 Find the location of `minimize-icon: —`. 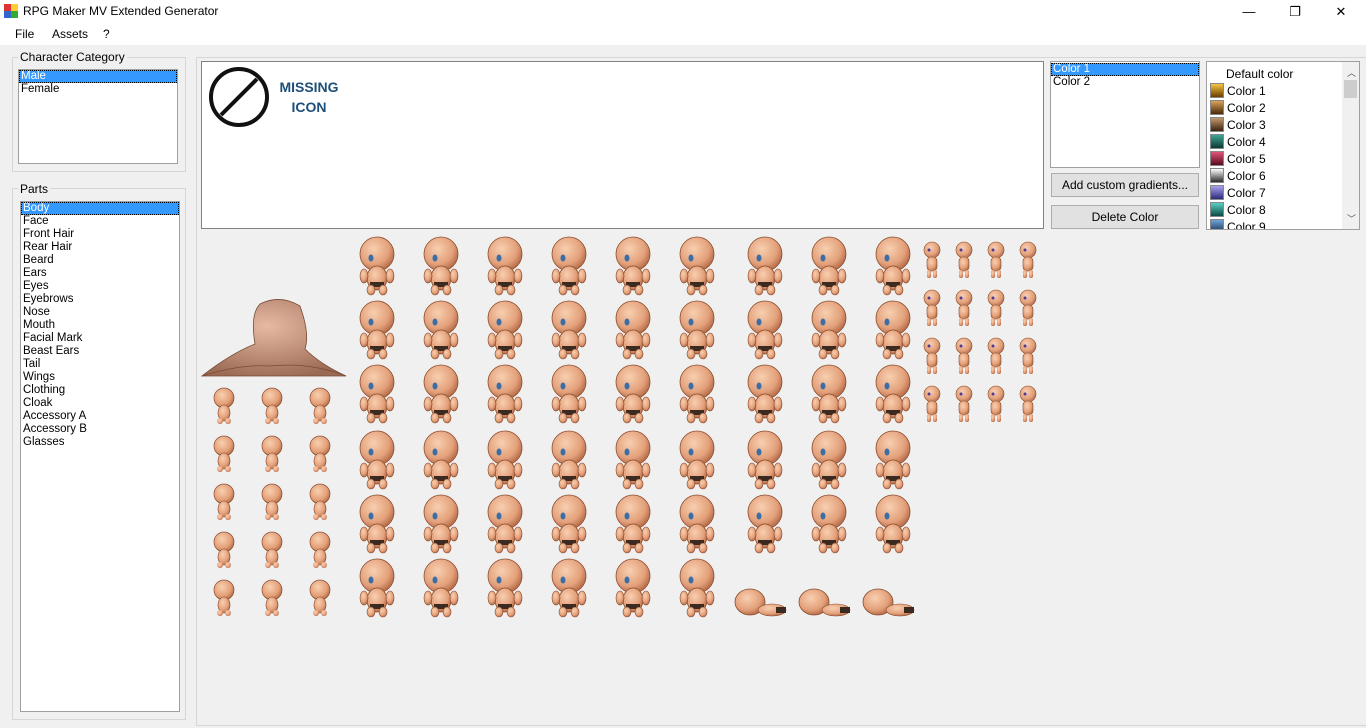

minimize-icon: — is located at coordinates (1249, 11).